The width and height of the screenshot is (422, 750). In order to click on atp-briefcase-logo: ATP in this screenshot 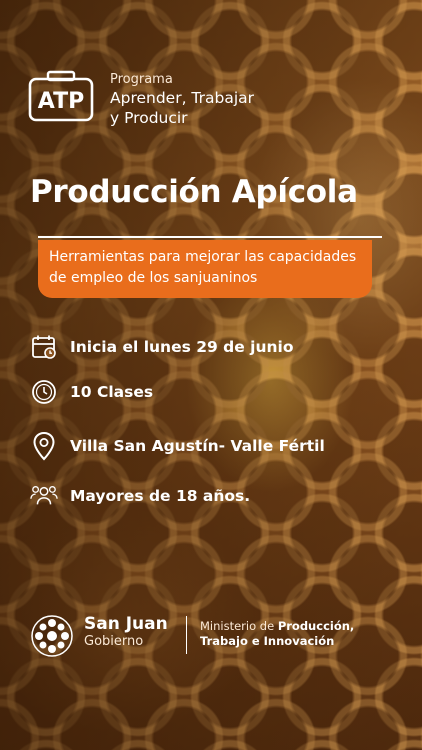, I will do `click(61, 96)`.